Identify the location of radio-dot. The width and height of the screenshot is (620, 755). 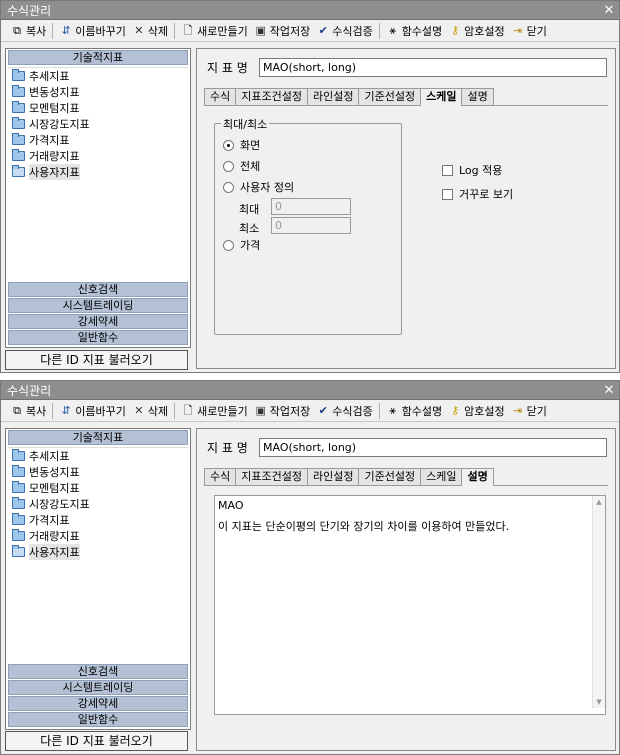
(228, 166).